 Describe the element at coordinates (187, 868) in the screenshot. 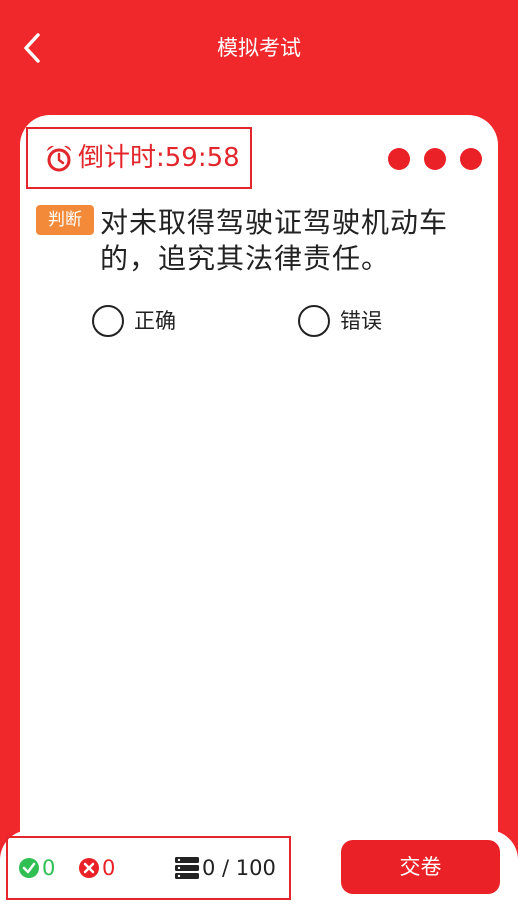

I see `list-stack-icon` at that location.